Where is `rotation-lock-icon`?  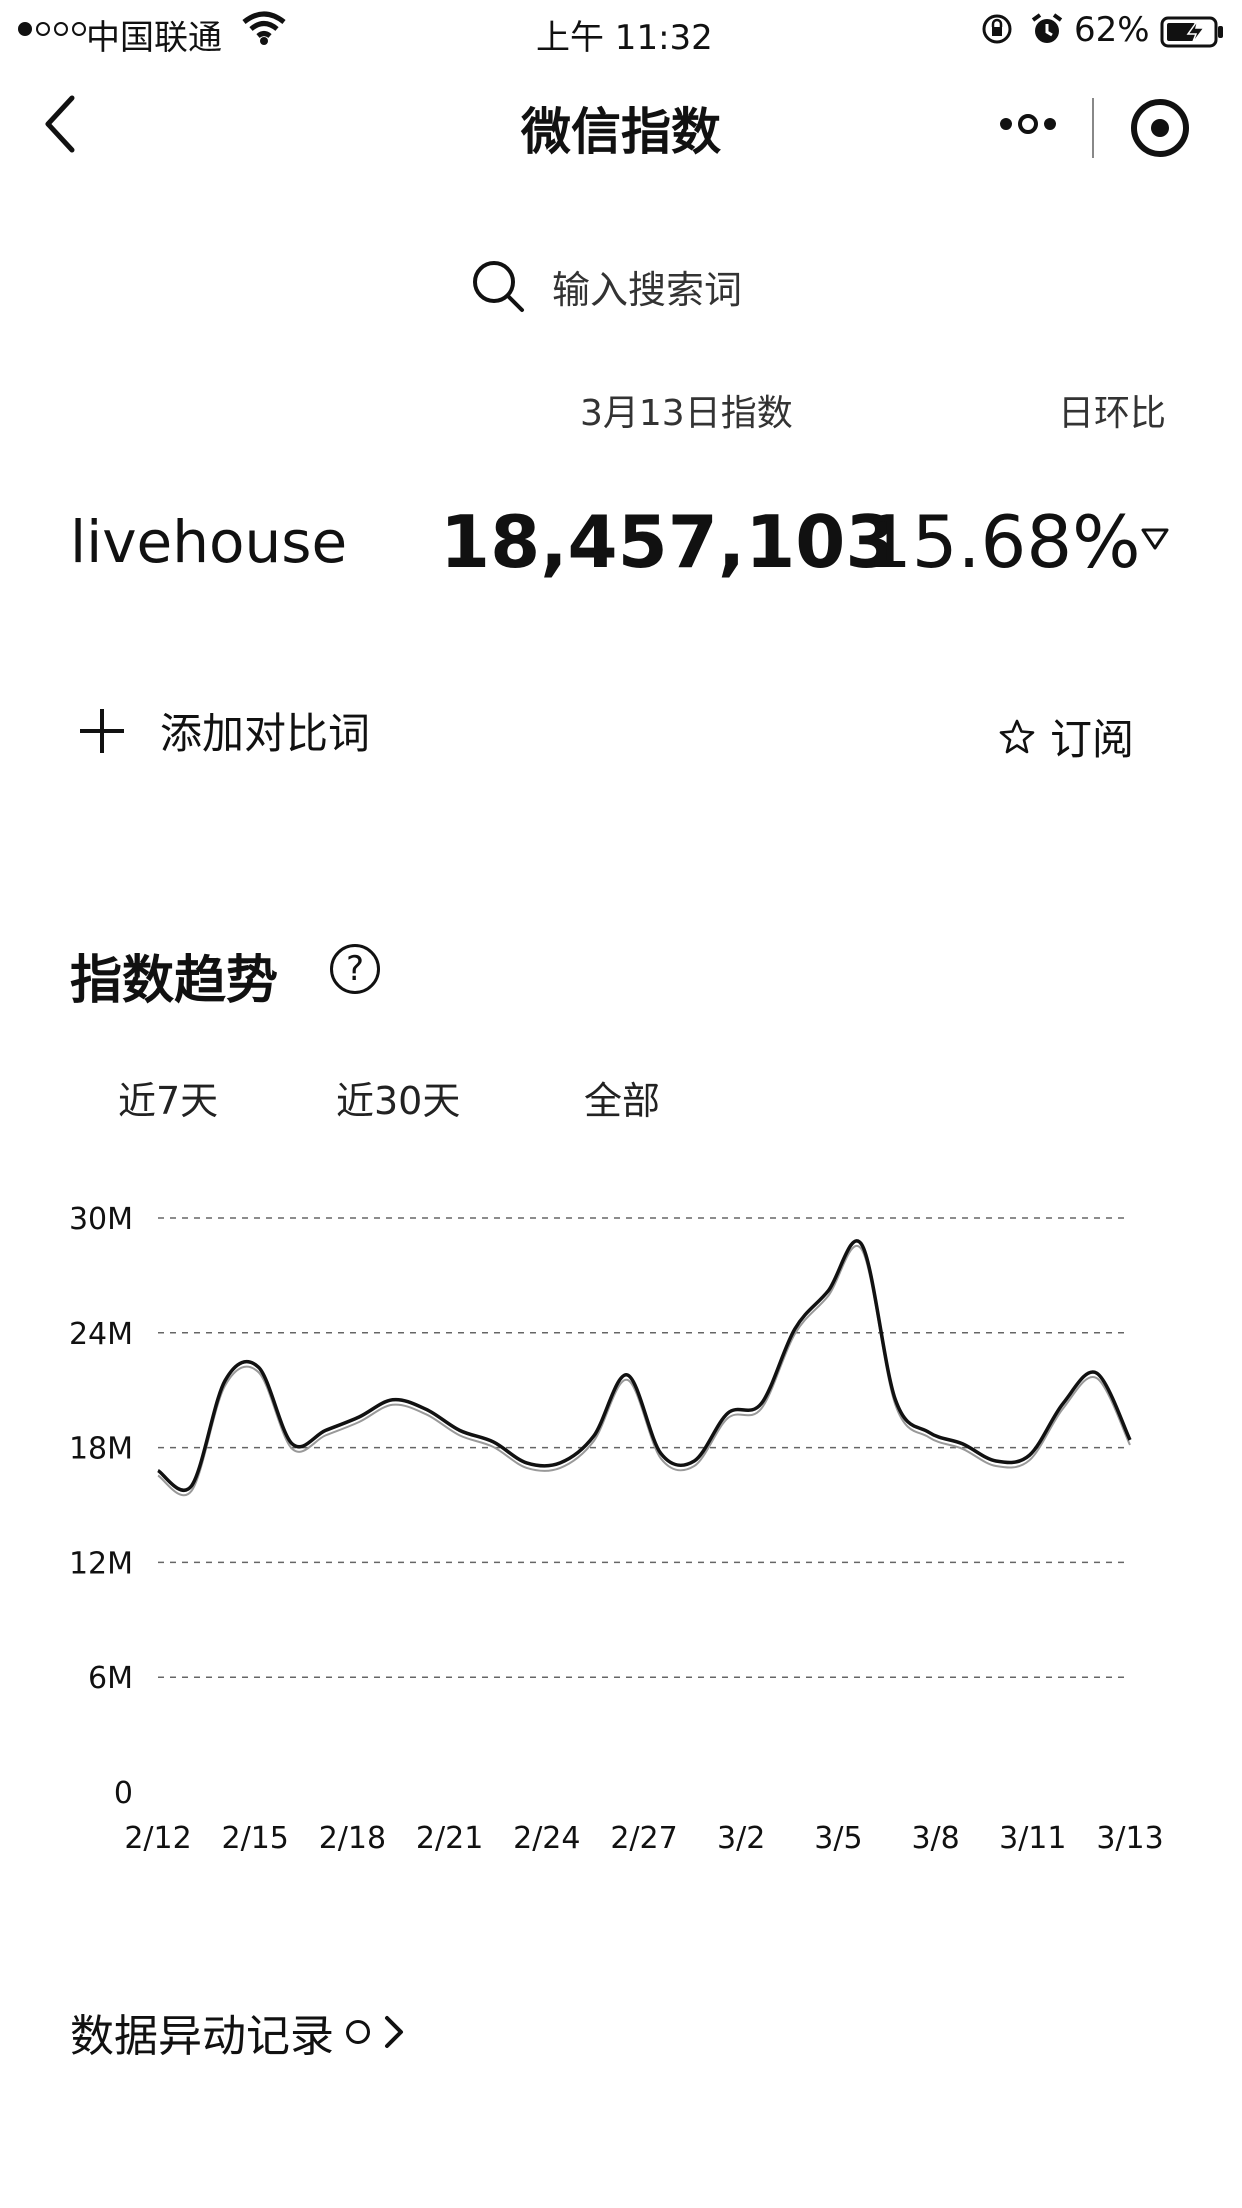 rotation-lock-icon is located at coordinates (997, 29).